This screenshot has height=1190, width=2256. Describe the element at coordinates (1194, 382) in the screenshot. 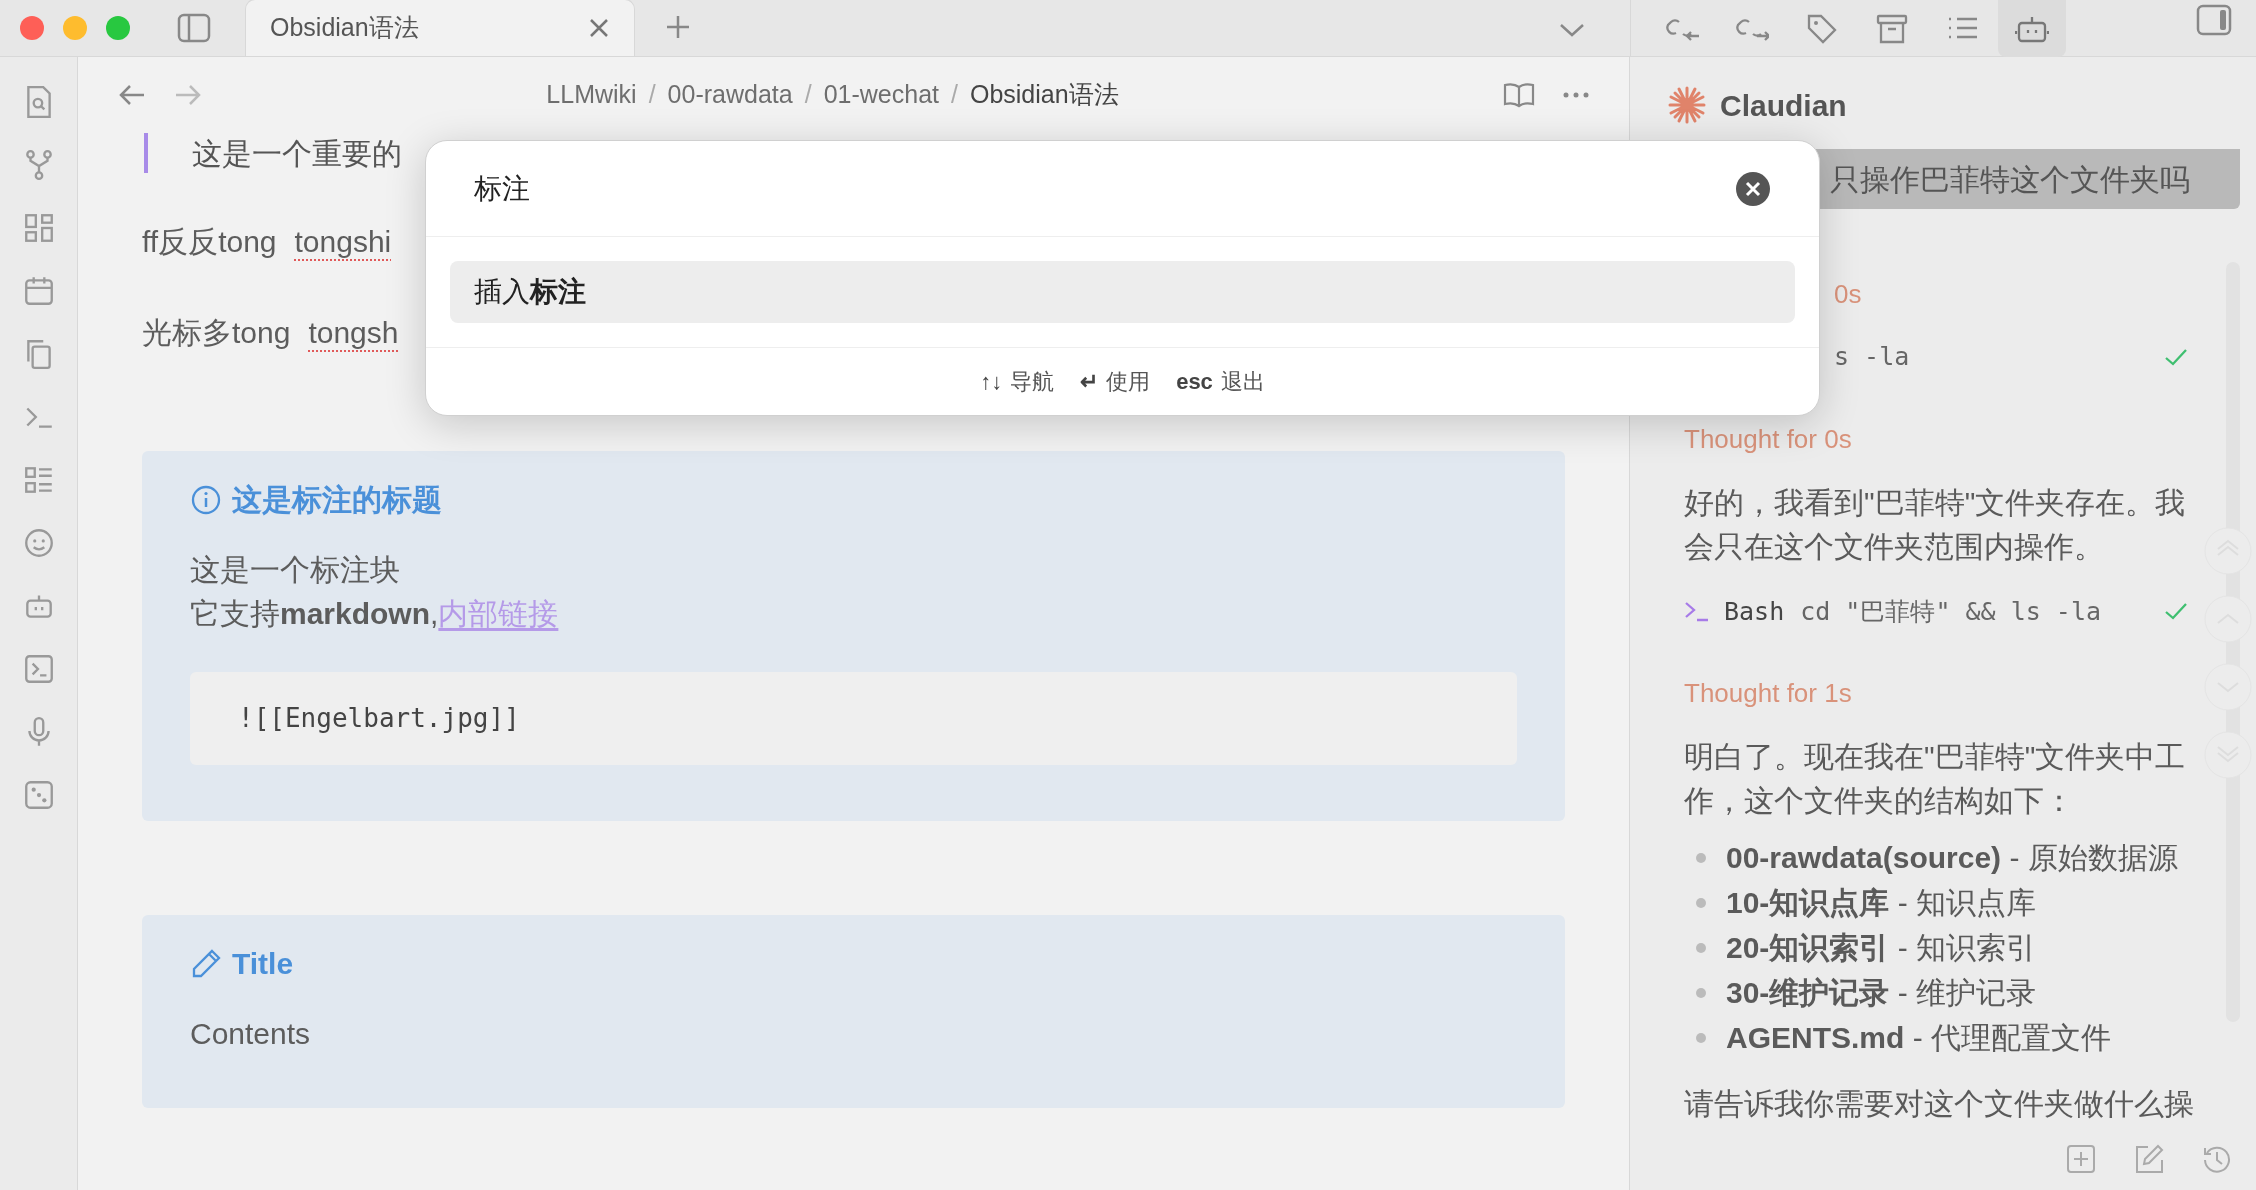

I see `key-hint: esc` at that location.